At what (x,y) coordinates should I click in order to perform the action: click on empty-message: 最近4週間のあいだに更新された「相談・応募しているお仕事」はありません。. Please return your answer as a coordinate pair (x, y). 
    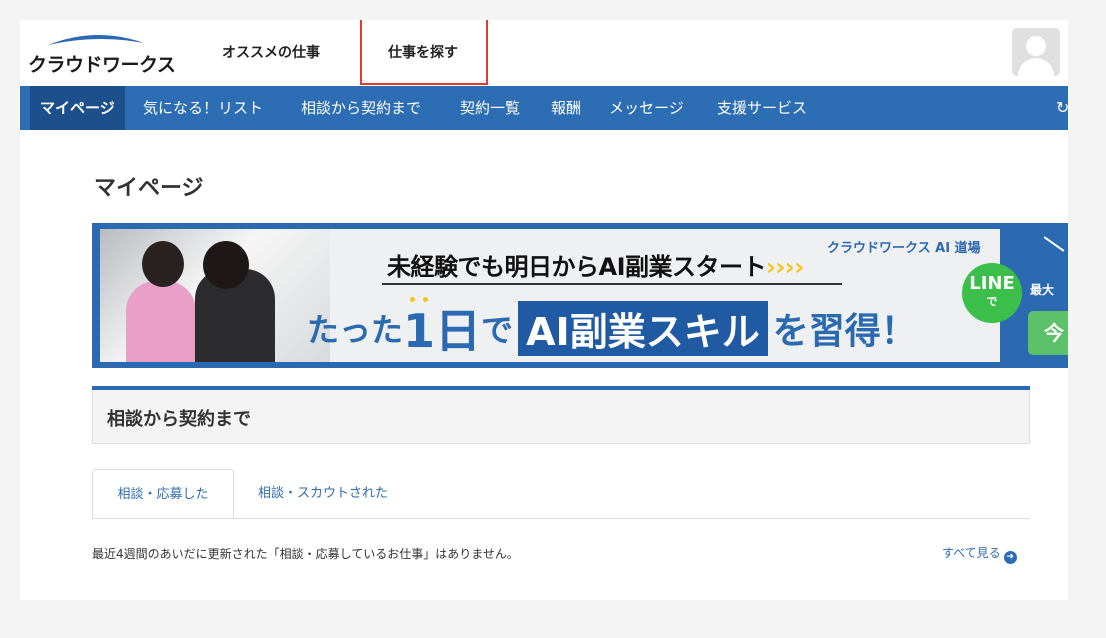
    Looking at the image, I should click on (305, 554).